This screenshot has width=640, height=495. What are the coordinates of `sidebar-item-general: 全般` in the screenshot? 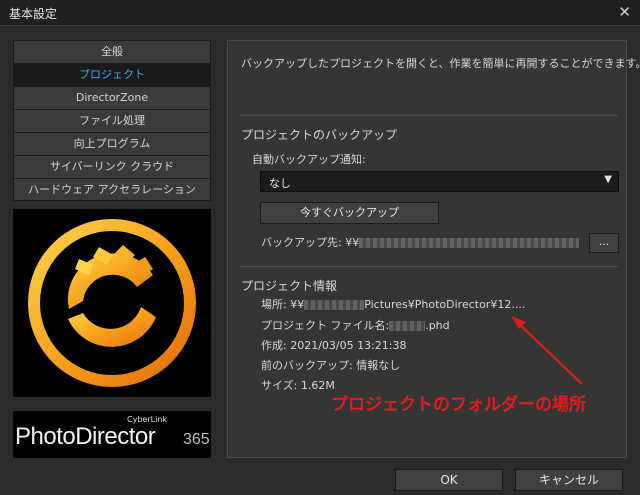 It's located at (112, 51).